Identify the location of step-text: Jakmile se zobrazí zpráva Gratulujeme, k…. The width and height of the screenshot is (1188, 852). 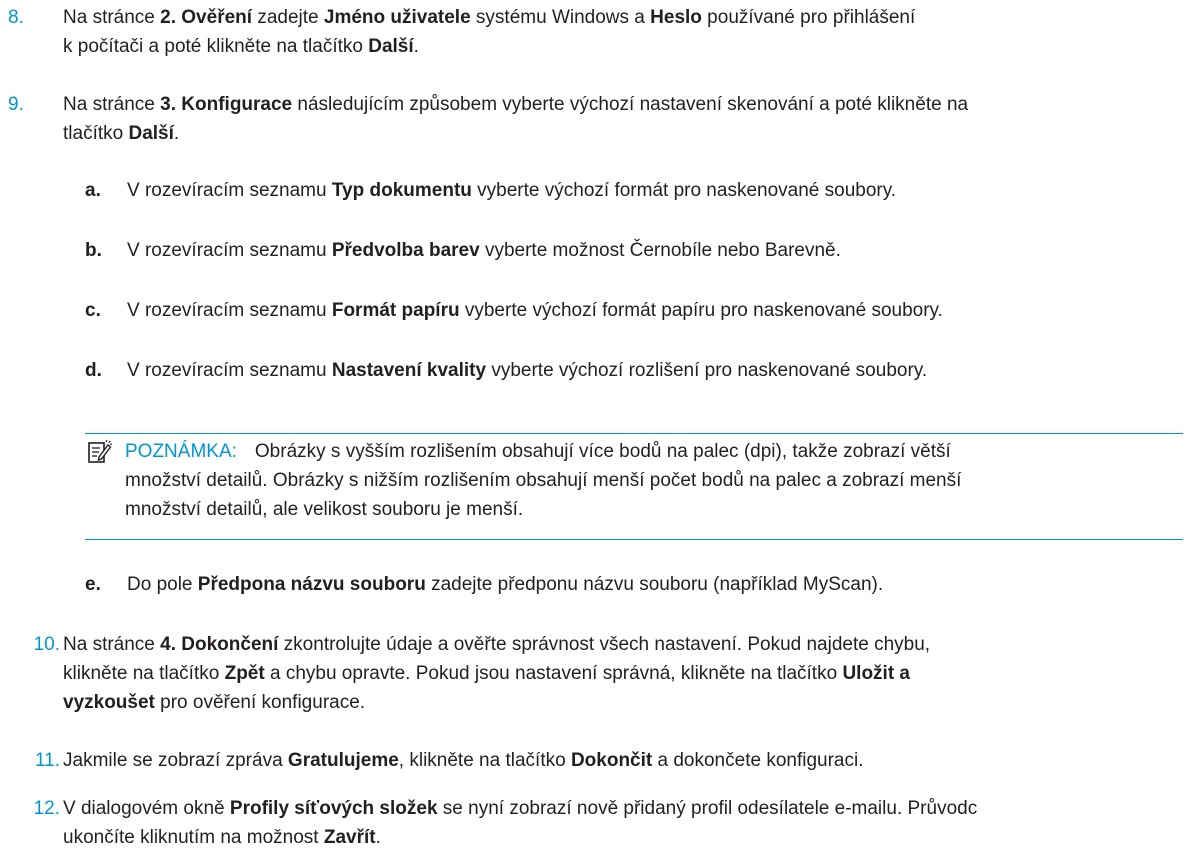
(463, 760).